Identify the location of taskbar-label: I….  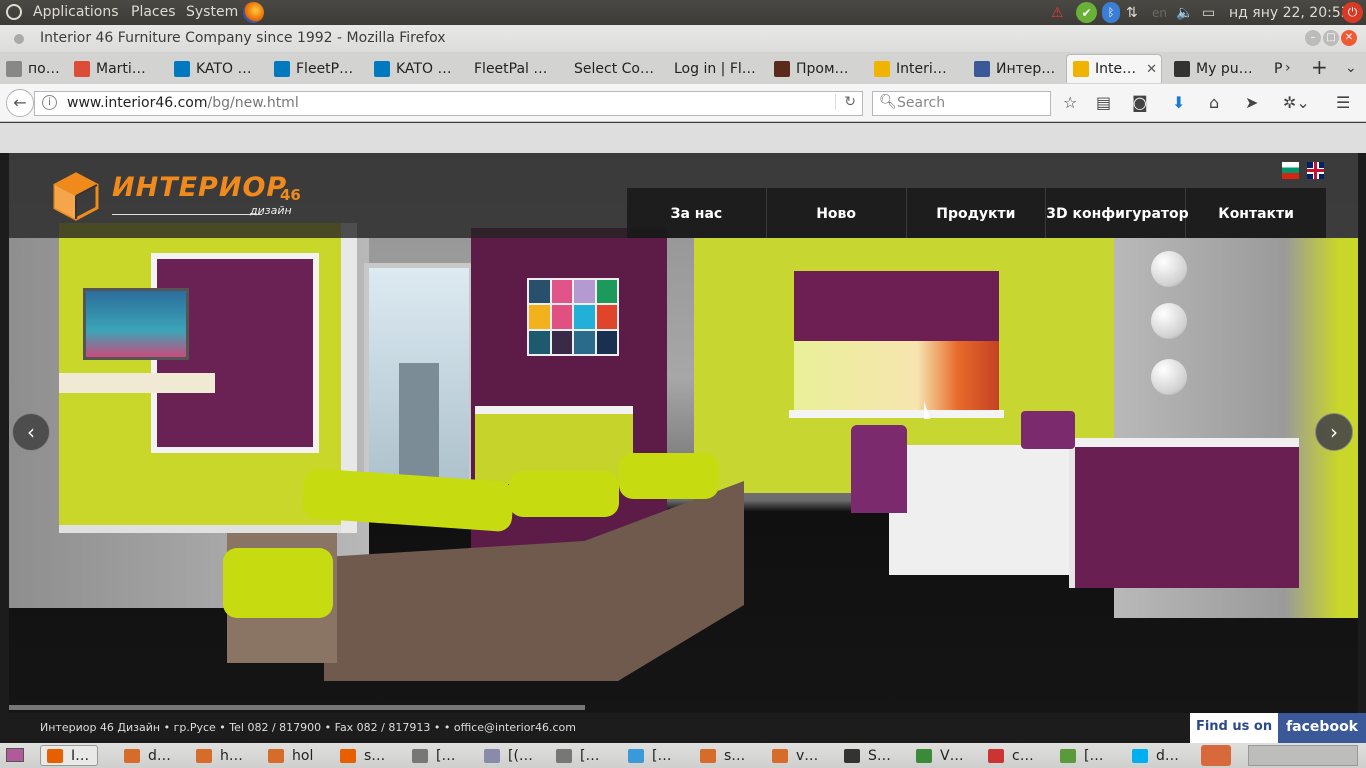
(80, 755).